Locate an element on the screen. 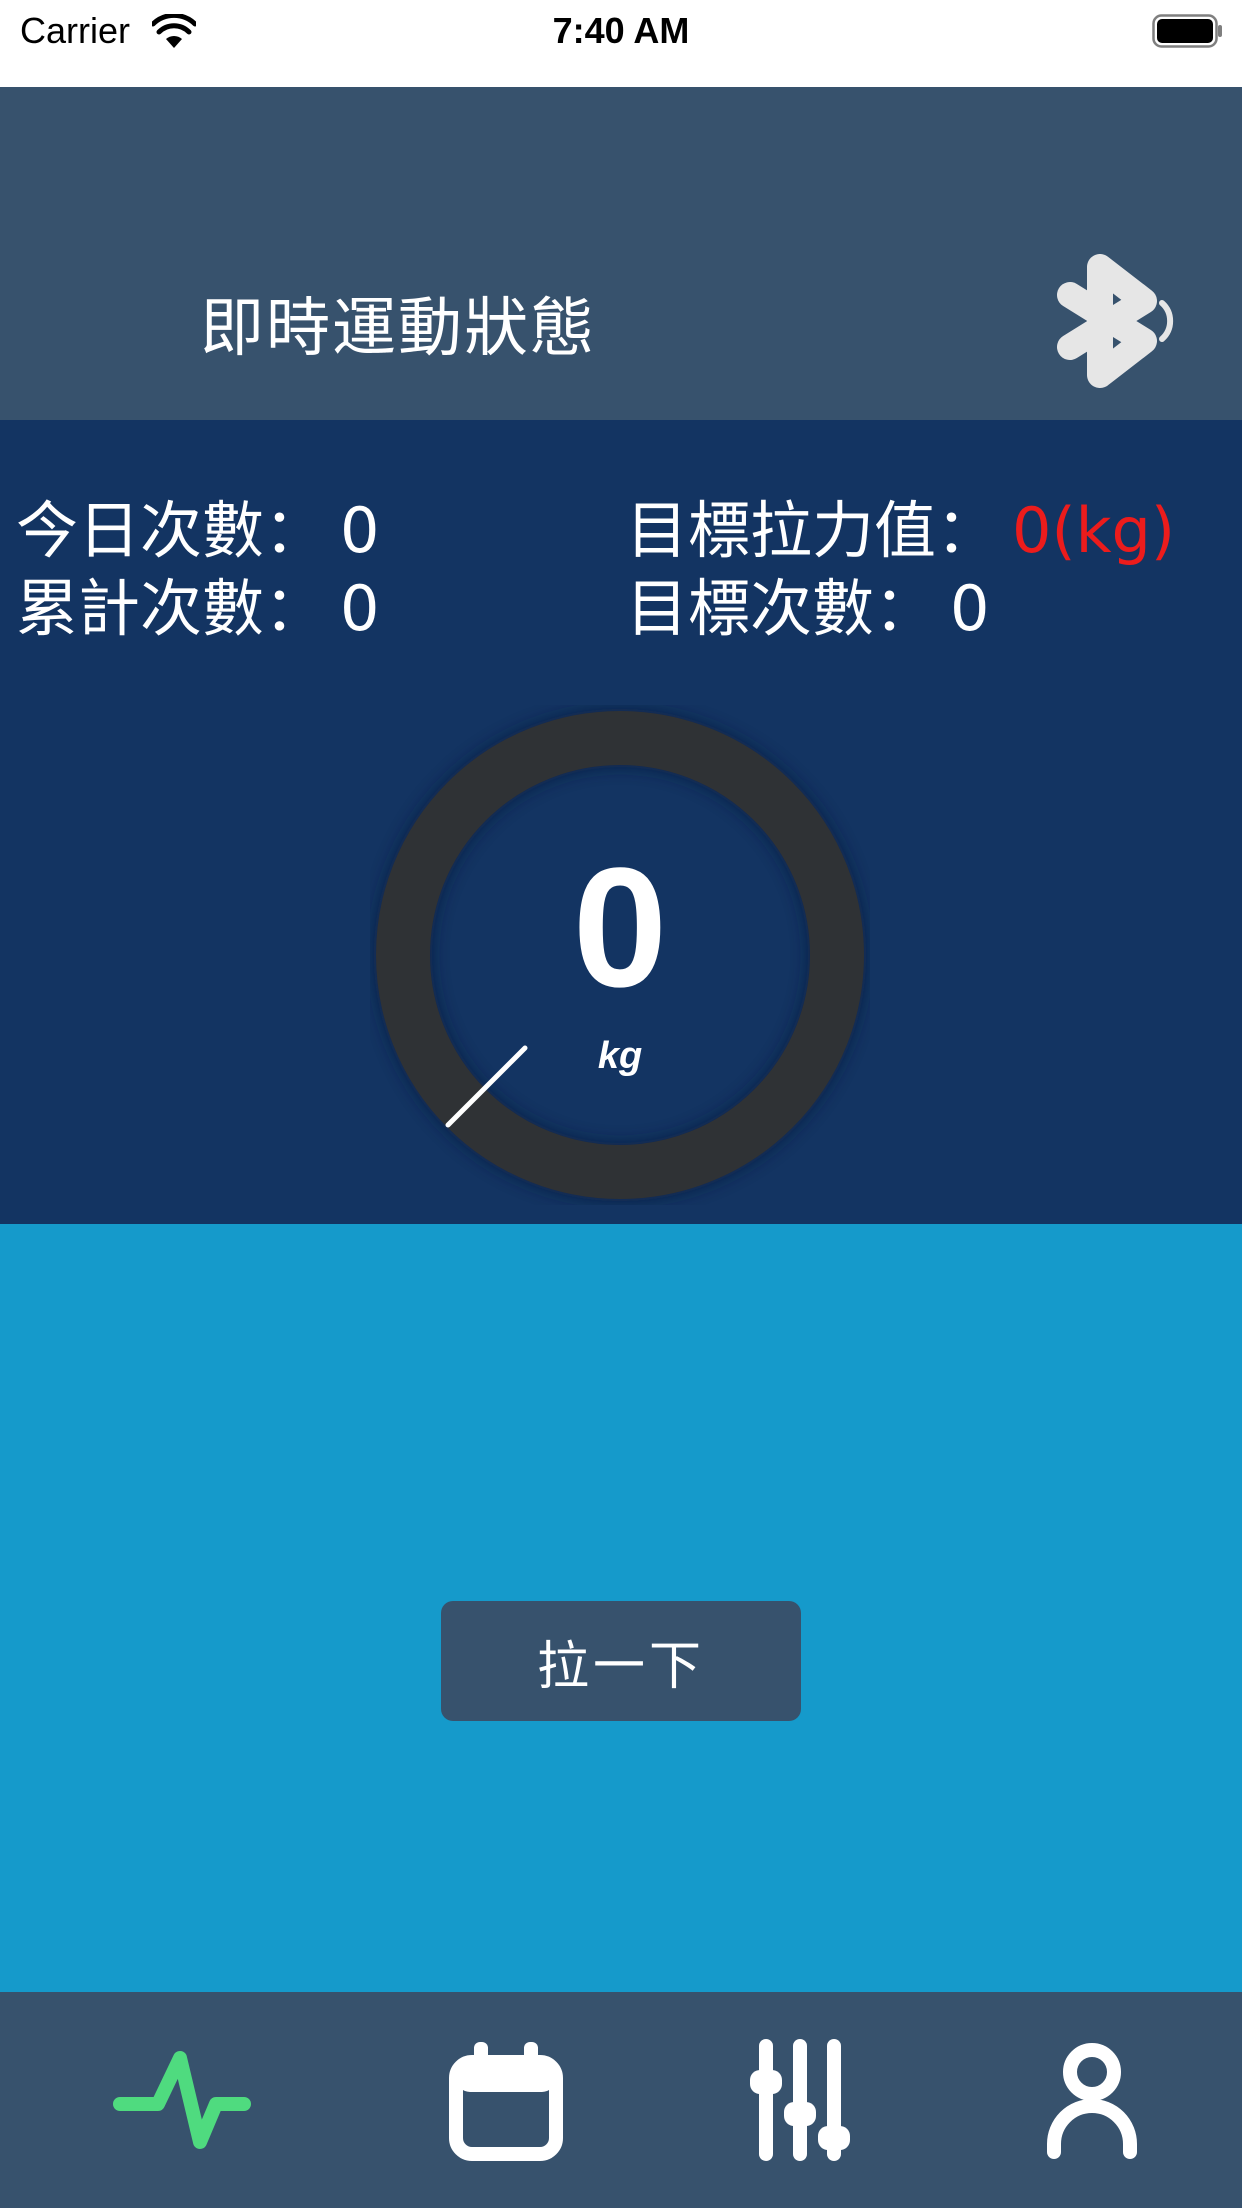 The width and height of the screenshot is (1242, 2208). tab-activity is located at coordinates (180, 2100).